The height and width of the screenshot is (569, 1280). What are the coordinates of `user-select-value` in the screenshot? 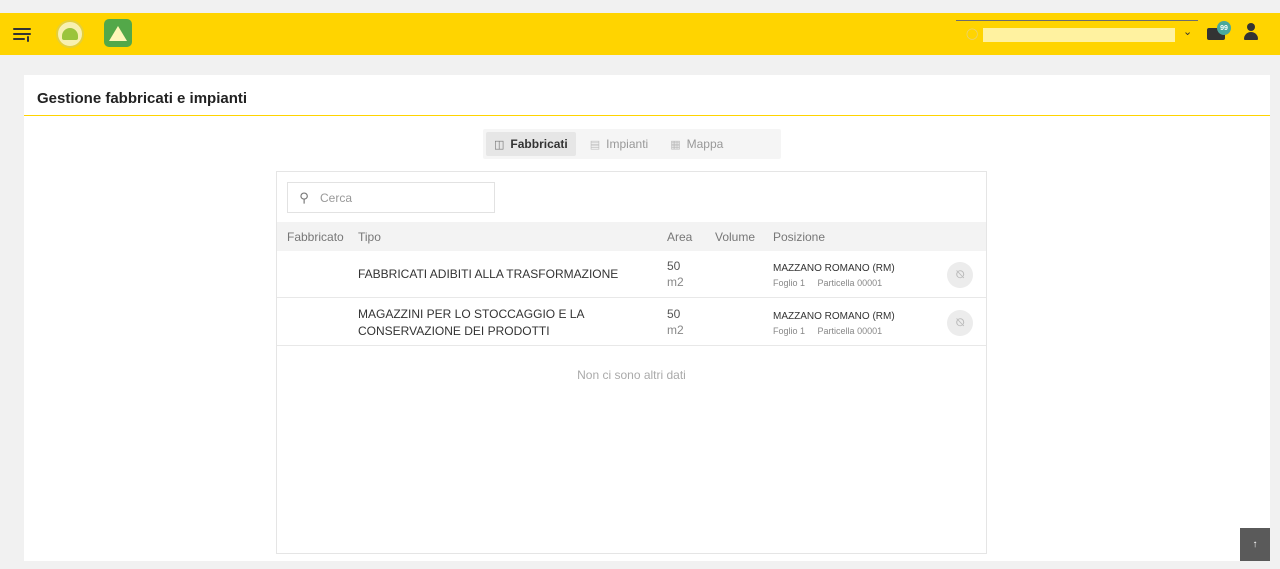 It's located at (1079, 35).